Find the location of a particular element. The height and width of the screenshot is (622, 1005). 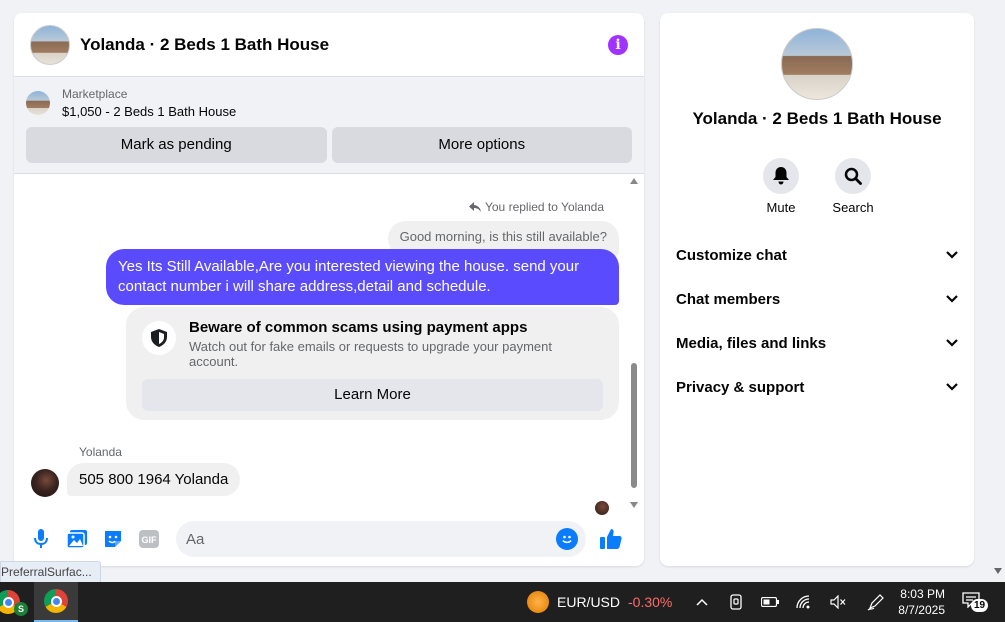

profile-badge: S is located at coordinates (21, 609).